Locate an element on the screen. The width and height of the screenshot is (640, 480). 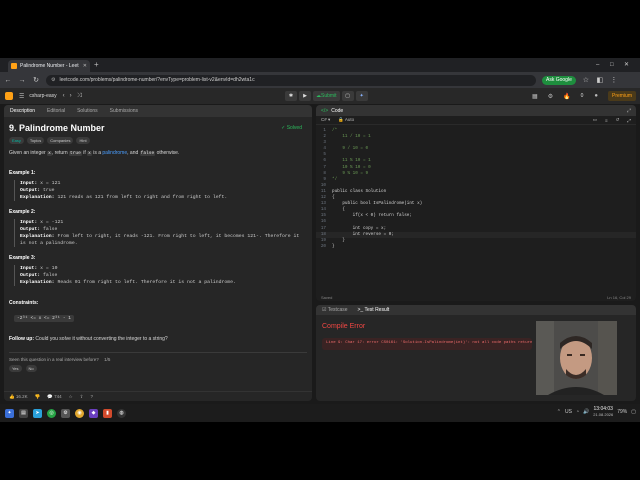
premium-button: Premium is located at coordinates (621, 96).